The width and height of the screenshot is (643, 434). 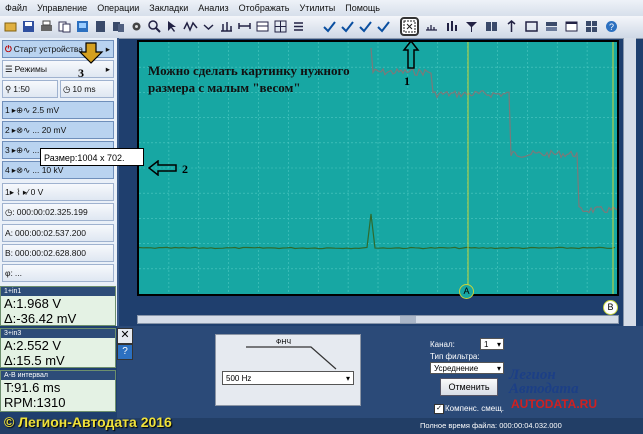 What do you see at coordinates (58, 110) in the screenshot?
I see `channel-1-row: 1 ▸⊕∿ 2.5 mV` at bounding box center [58, 110].